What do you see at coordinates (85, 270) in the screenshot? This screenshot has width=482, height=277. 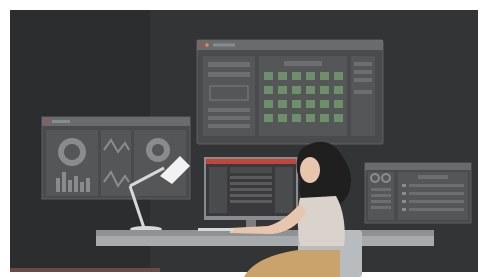 I see `bottom-accent` at bounding box center [85, 270].